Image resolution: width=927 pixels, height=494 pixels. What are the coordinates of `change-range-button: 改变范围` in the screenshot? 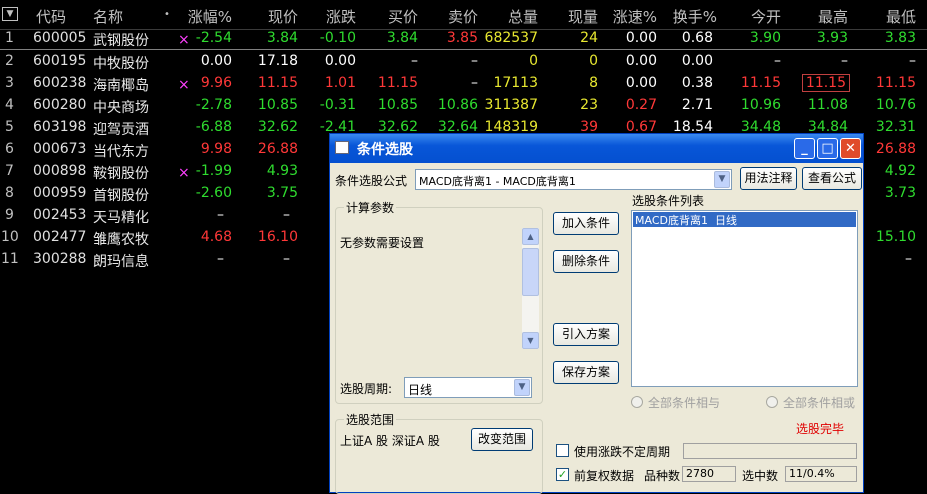 It's located at (502, 439).